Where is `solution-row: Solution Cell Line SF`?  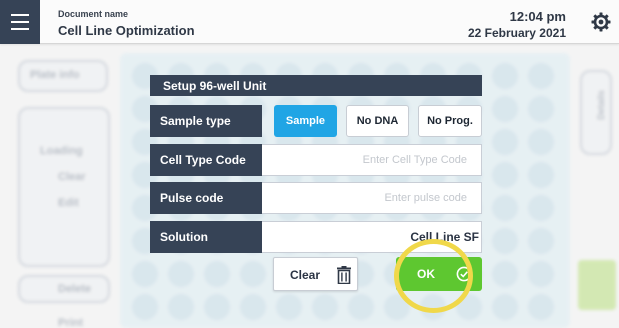 solution-row: Solution Cell Line SF is located at coordinates (316, 237).